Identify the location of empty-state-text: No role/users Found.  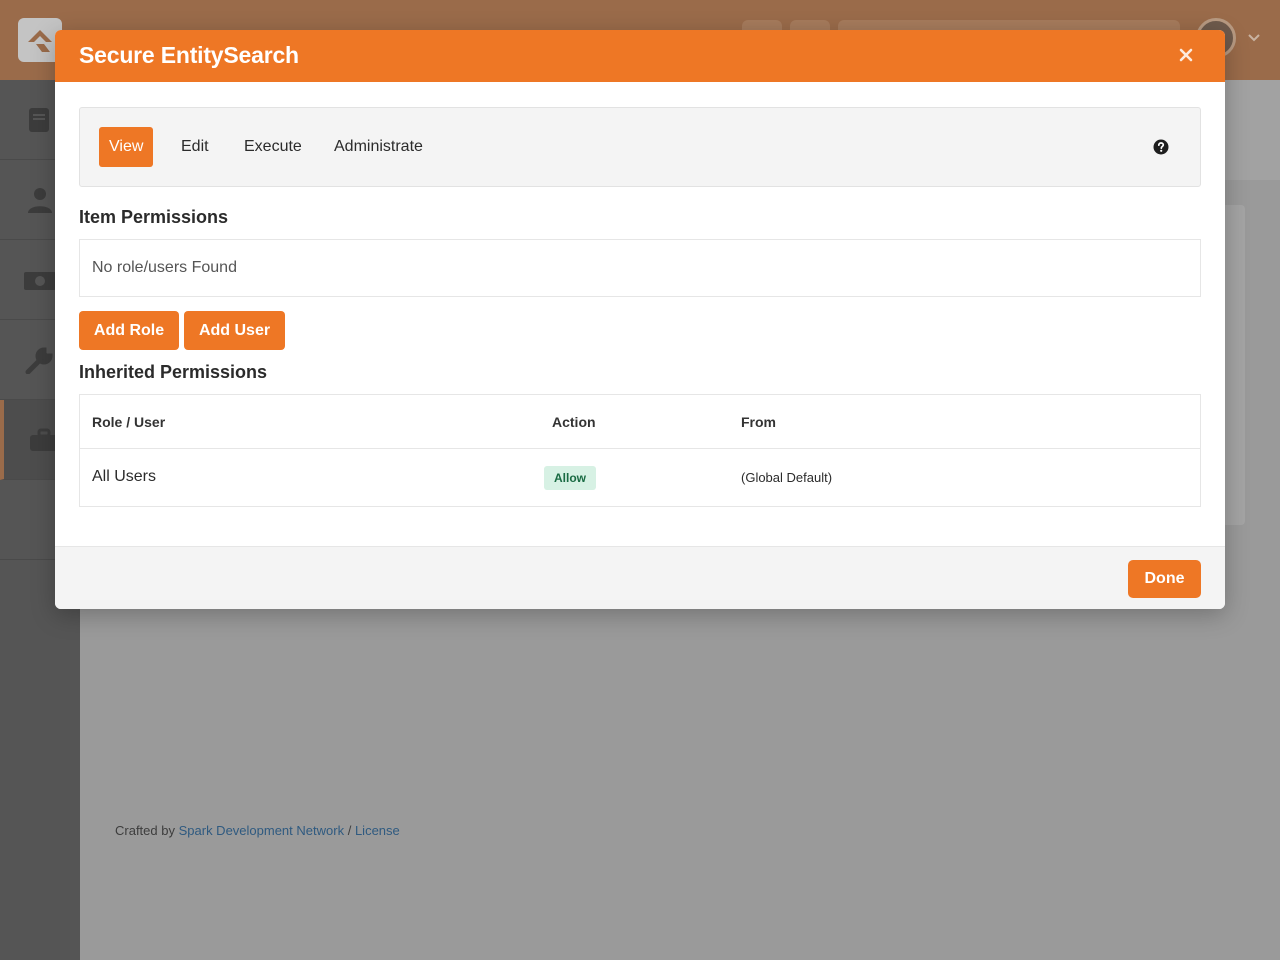
(164, 267).